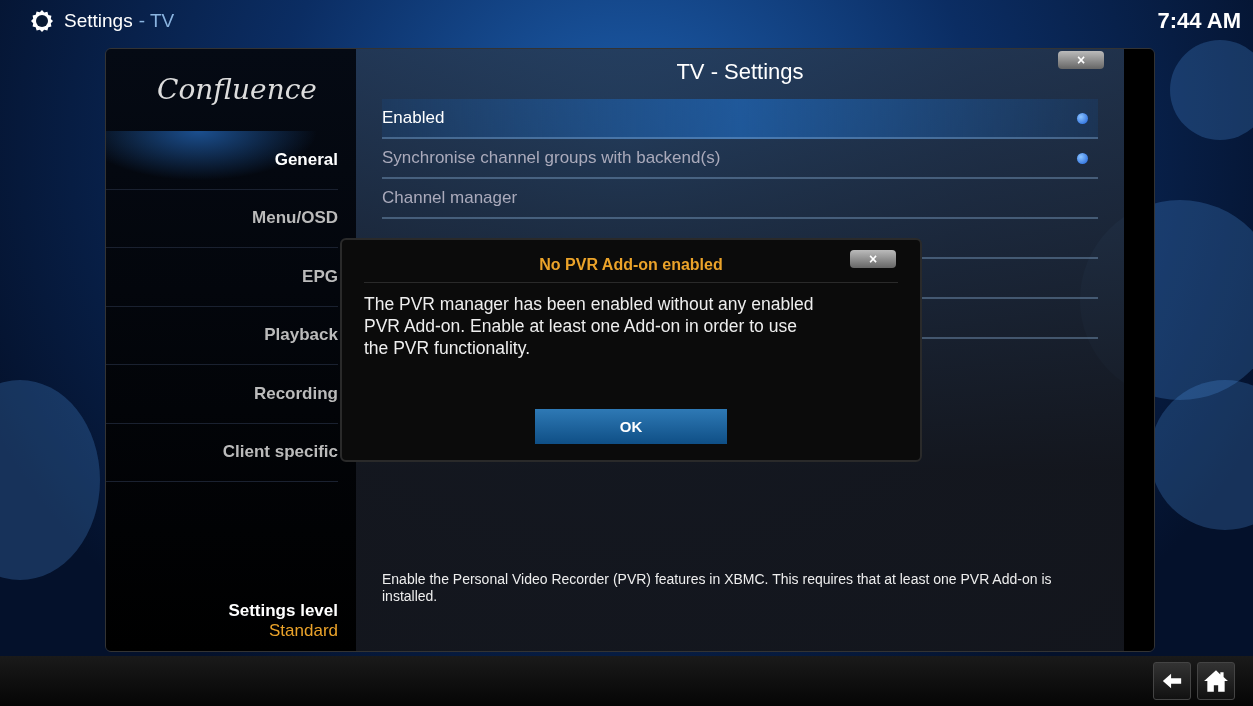  I want to click on setting-description: Enable the Personal Video Recorder (PVR) features in XBMC. This requires that at least one PVR Add-on is installed., so click(717, 588).